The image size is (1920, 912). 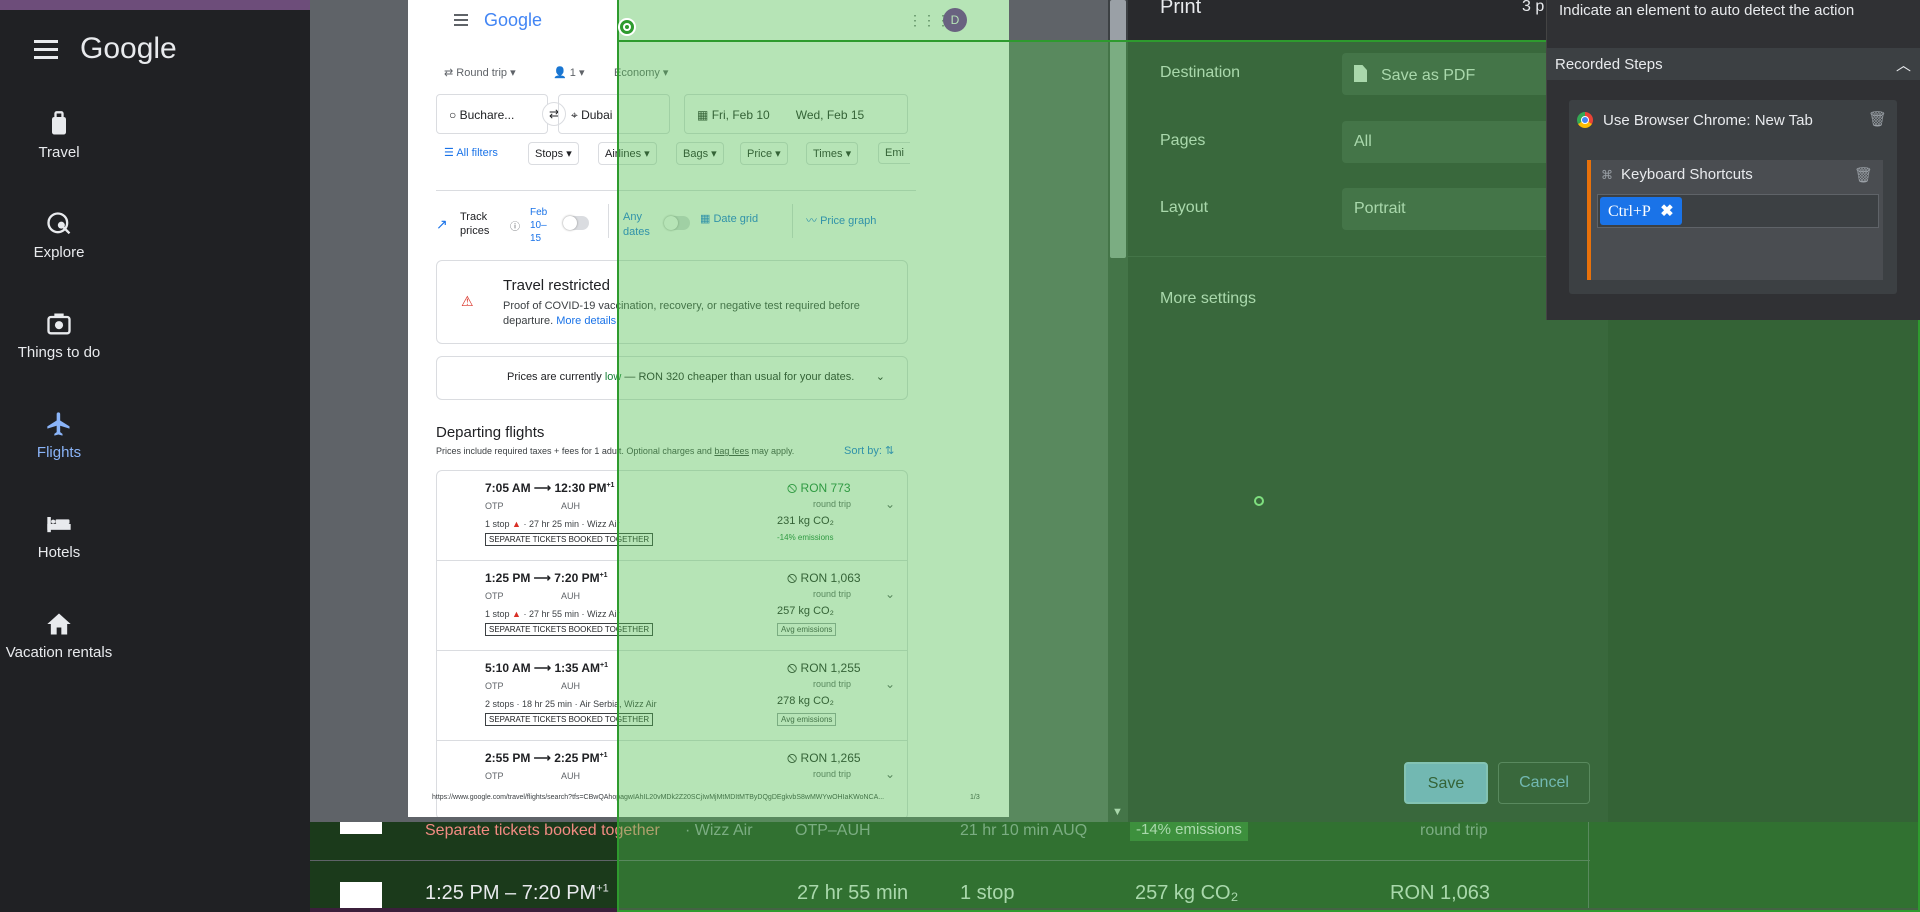 What do you see at coordinates (59, 335) in the screenshot?
I see `nav-item-things-to-do: Things to do` at bounding box center [59, 335].